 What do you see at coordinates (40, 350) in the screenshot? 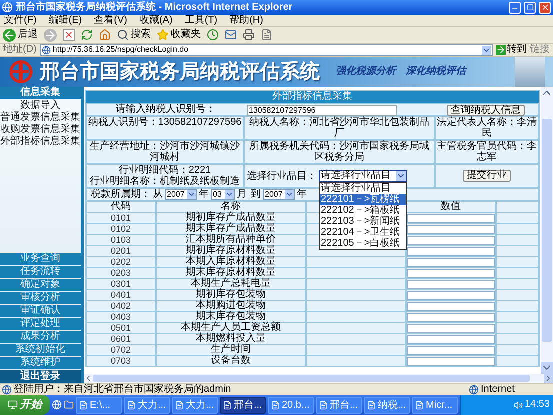
I see `module-button: 系统初始化` at bounding box center [40, 350].